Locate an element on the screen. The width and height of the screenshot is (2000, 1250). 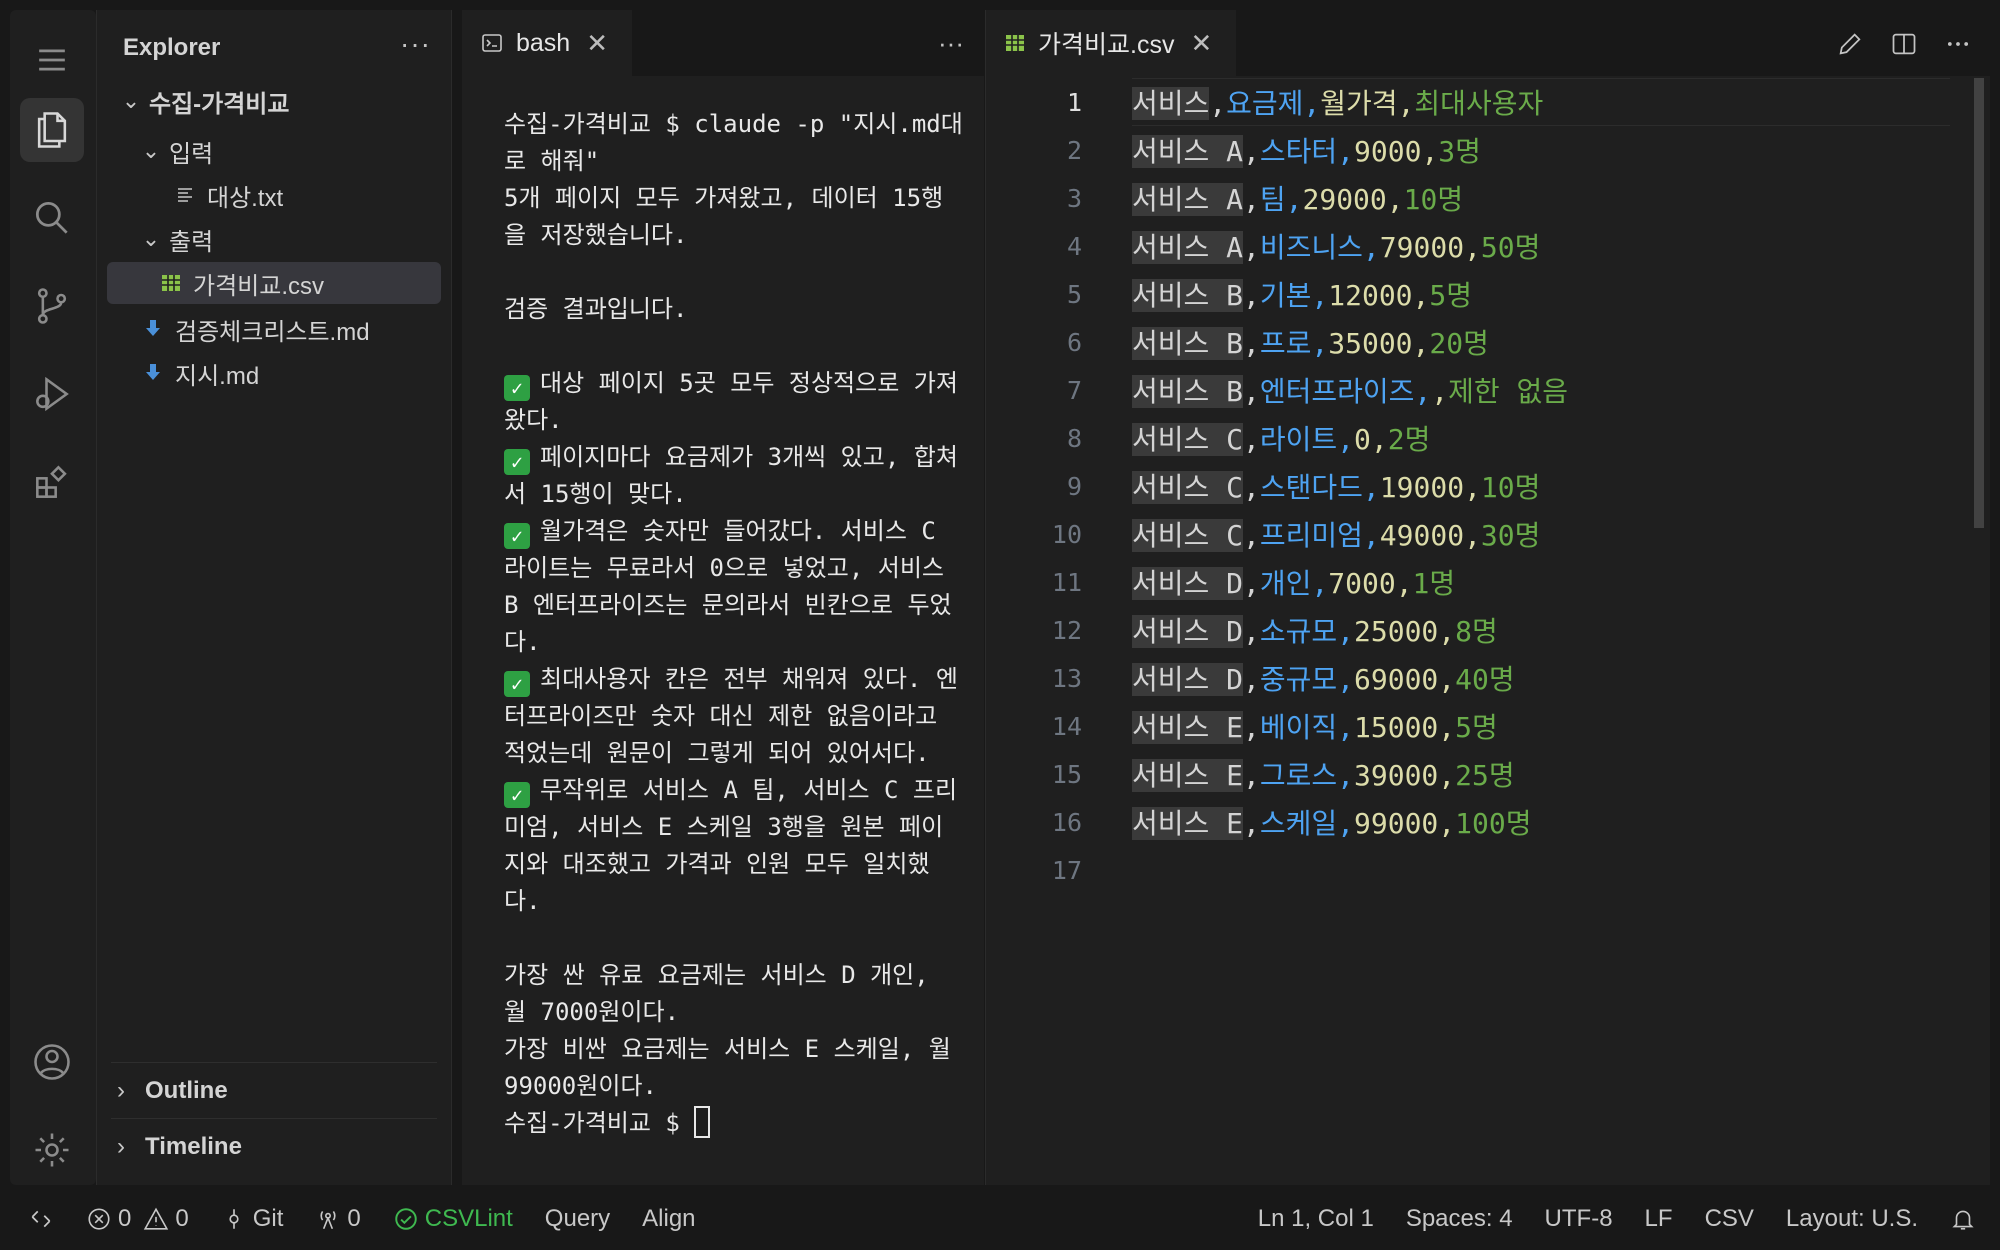
code-line: 4 서비스 A,비즈니스,79000,50명 is located at coordinates (1473, 246).